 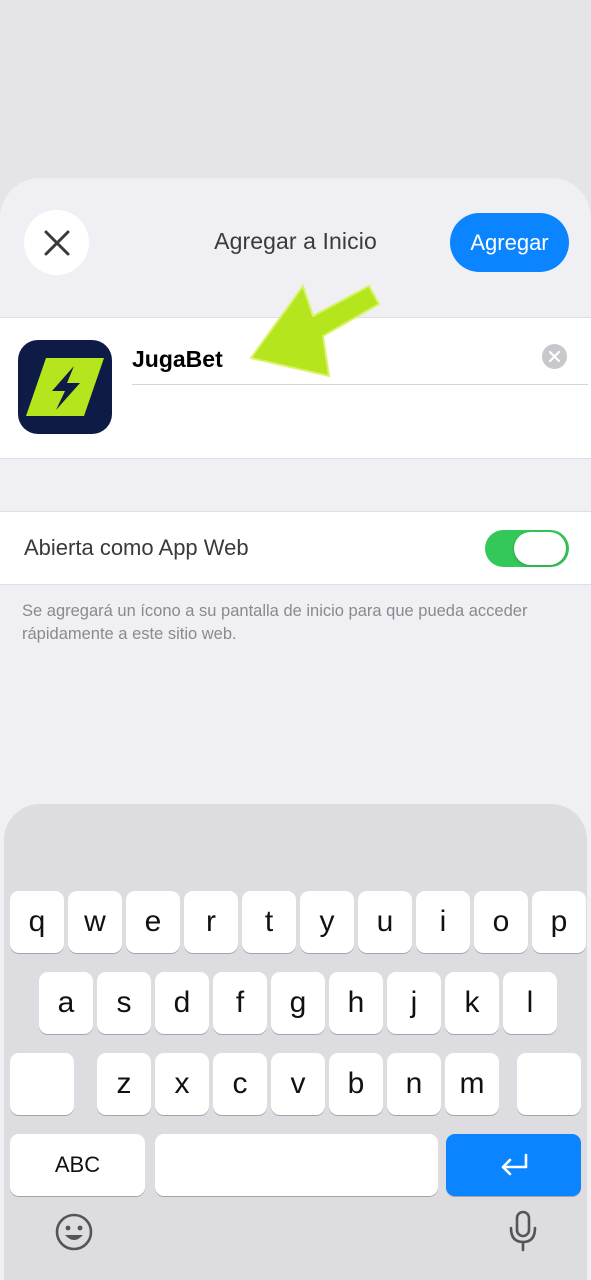 I want to click on key-j: j, so click(x=414, y=1003).